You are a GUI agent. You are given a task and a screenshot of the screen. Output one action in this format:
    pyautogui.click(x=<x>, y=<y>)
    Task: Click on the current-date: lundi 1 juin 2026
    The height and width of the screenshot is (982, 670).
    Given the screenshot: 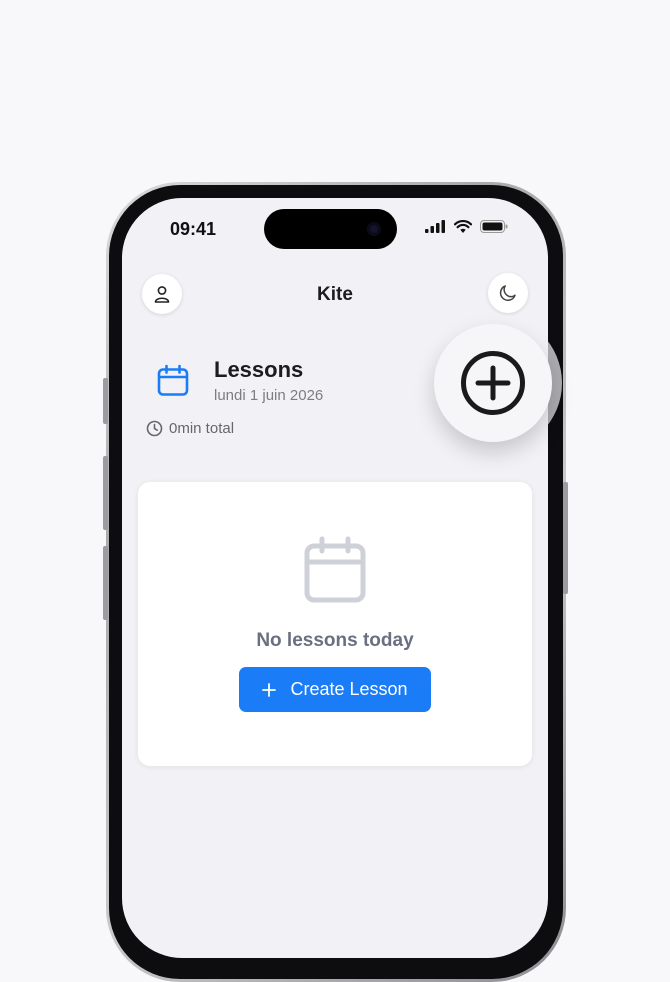 What is the action you would take?
    pyautogui.click(x=269, y=395)
    